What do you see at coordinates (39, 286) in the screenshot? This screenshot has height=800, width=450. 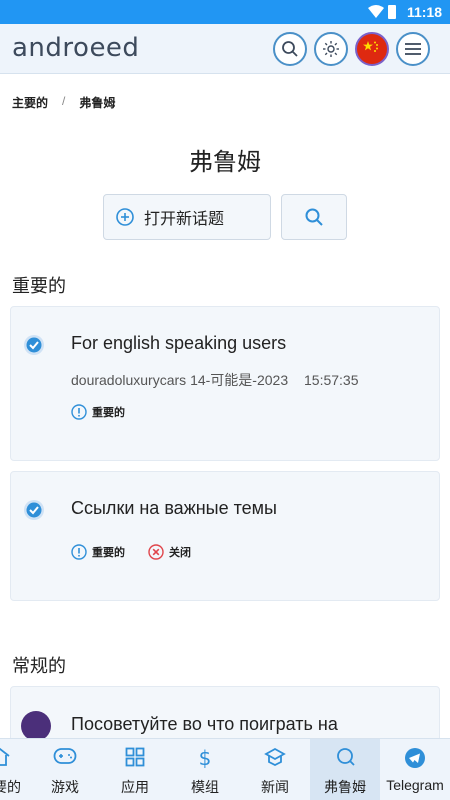 I see `section-title-important: 重要的` at bounding box center [39, 286].